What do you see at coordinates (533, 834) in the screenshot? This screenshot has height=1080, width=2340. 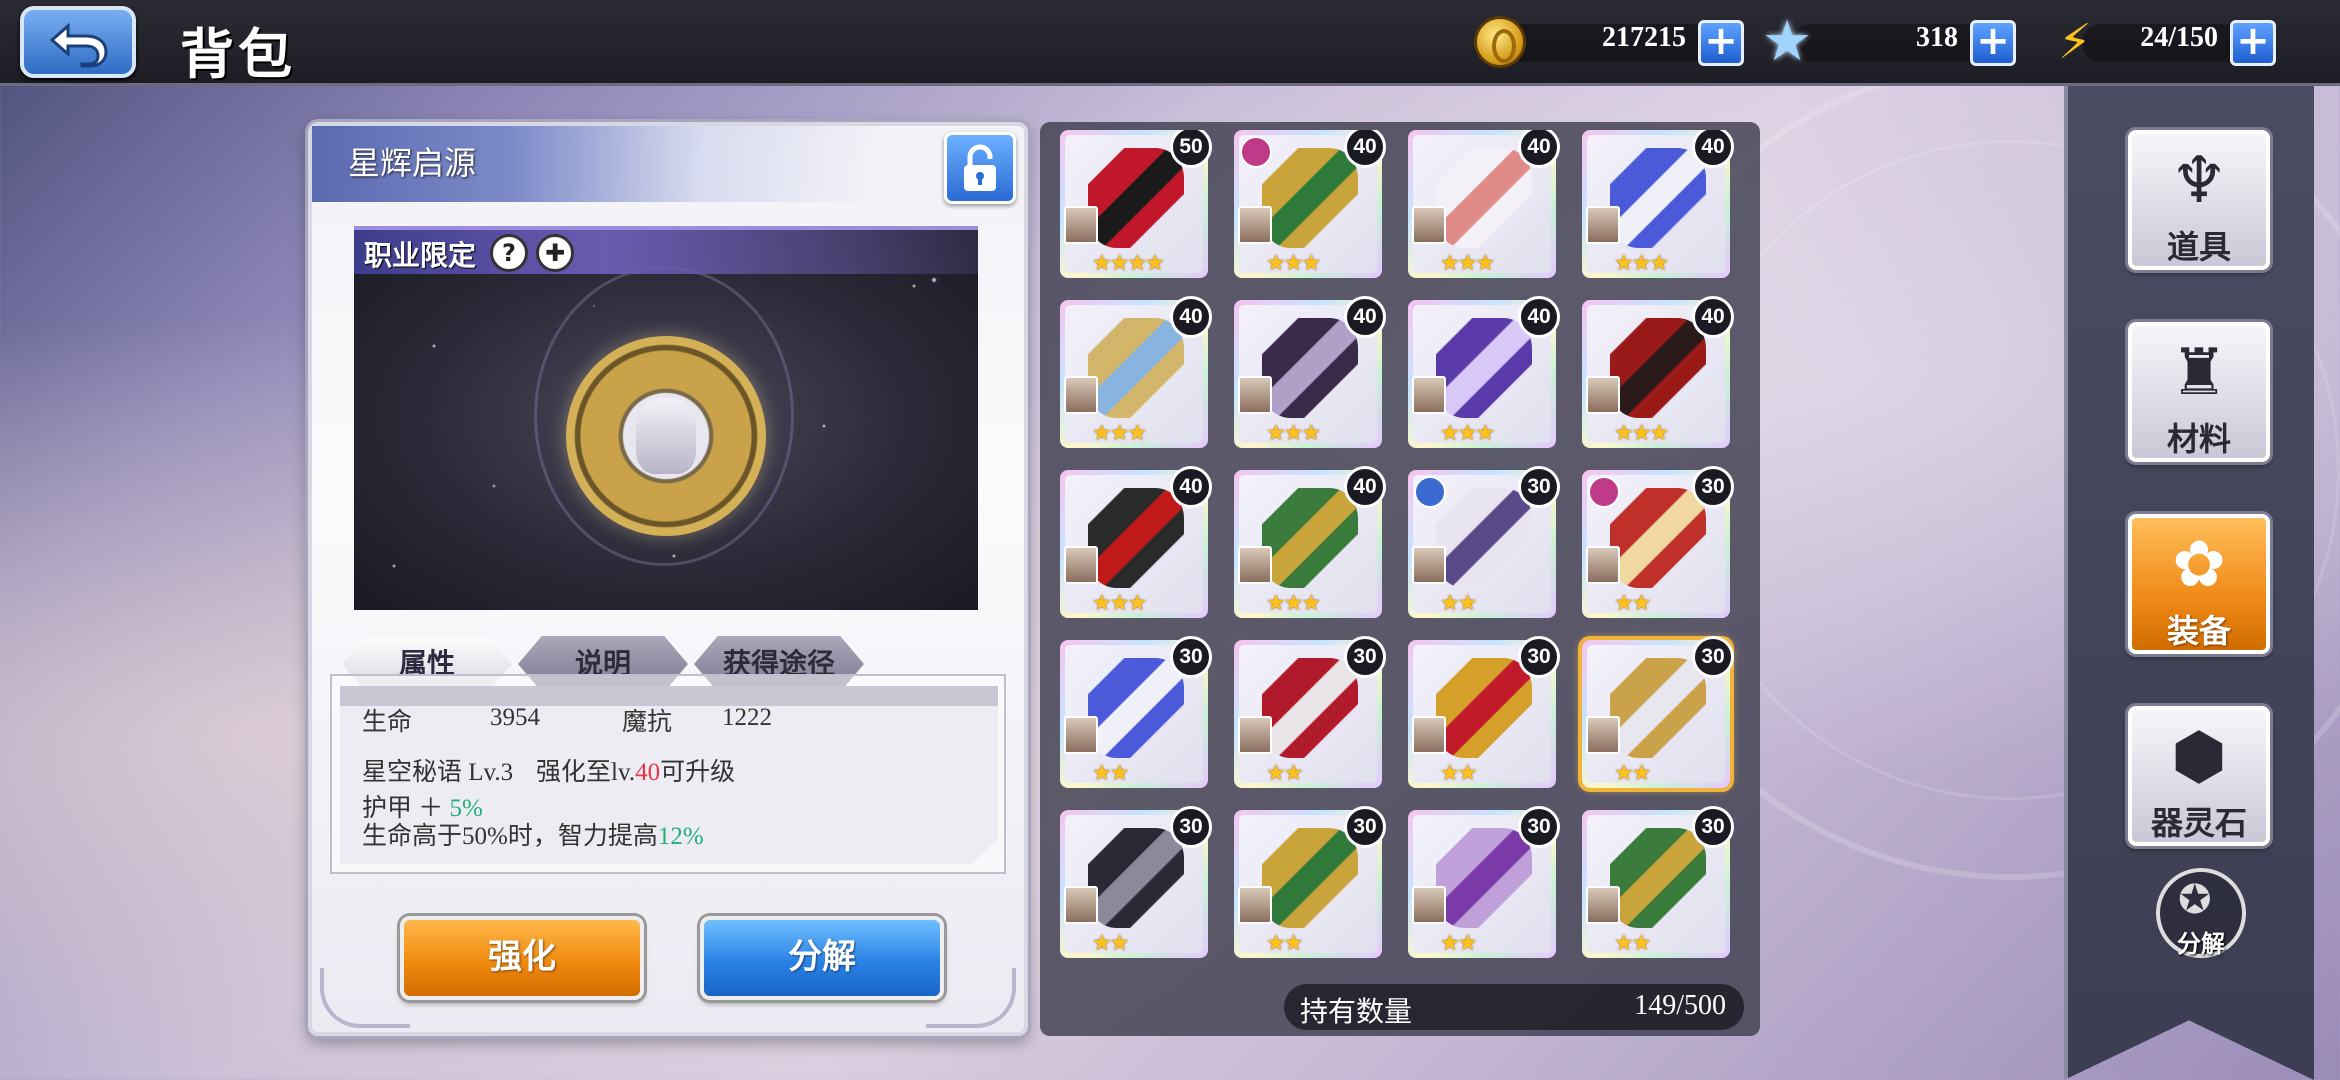 I see `effect-intellect: 生命高于50%时，智力提高12%` at bounding box center [533, 834].